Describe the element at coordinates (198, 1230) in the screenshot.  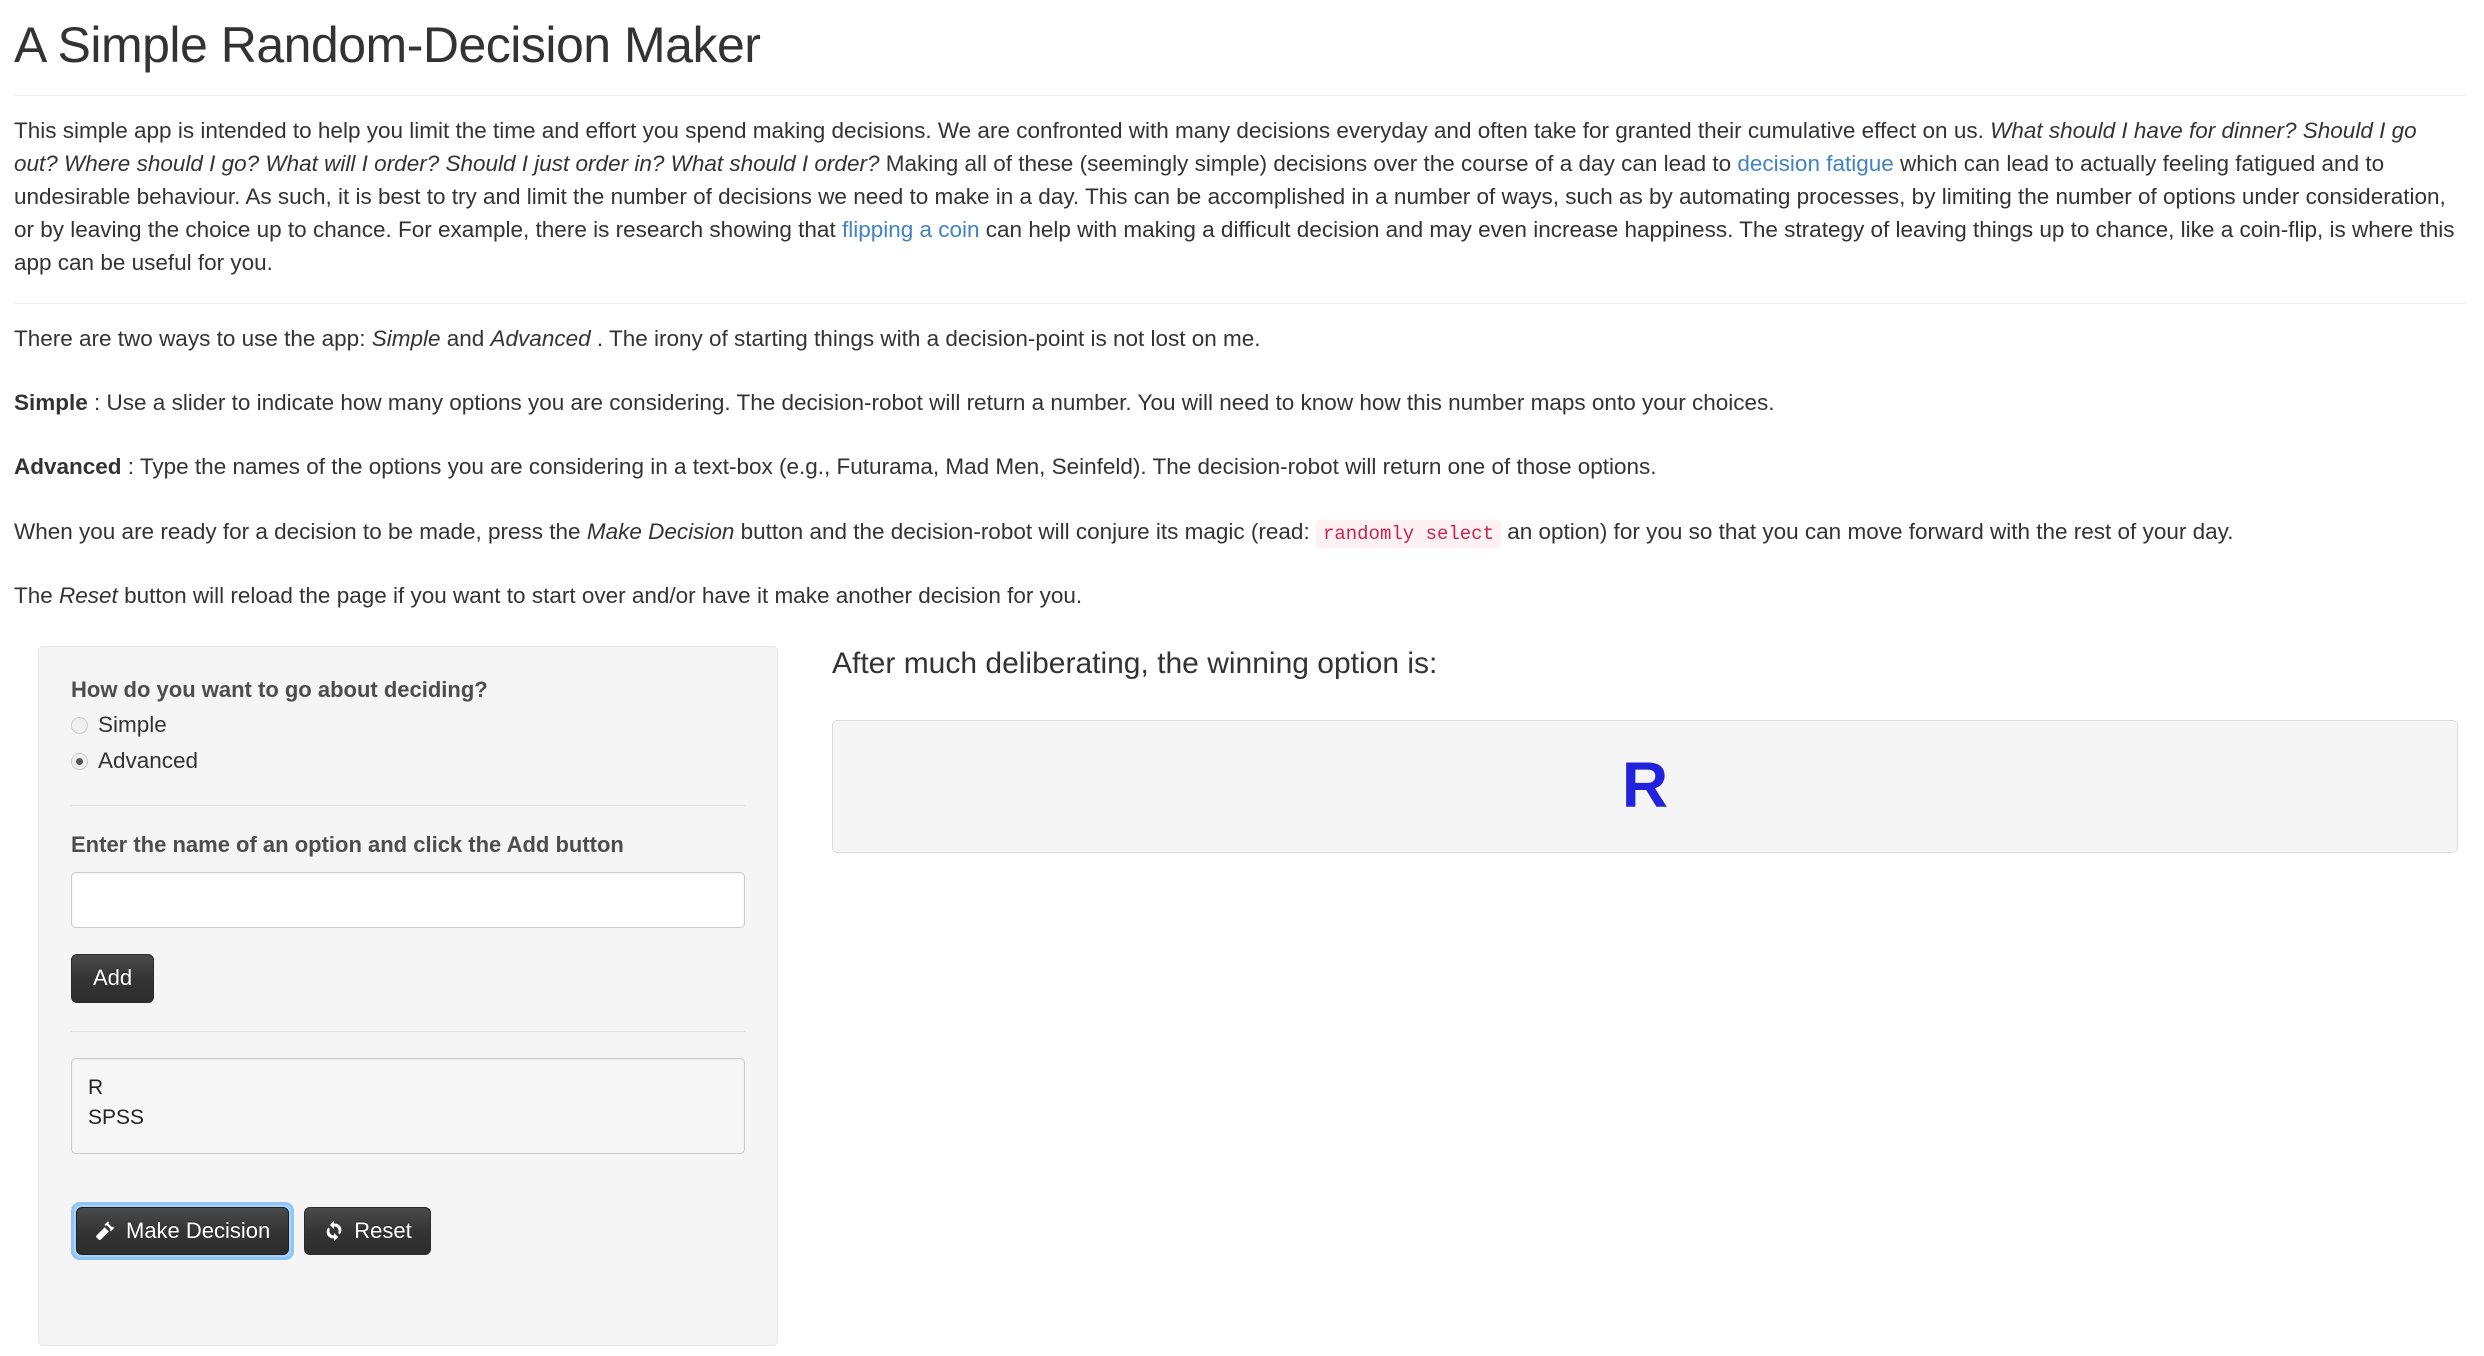
I see `make-decision-label: Make Decision` at that location.